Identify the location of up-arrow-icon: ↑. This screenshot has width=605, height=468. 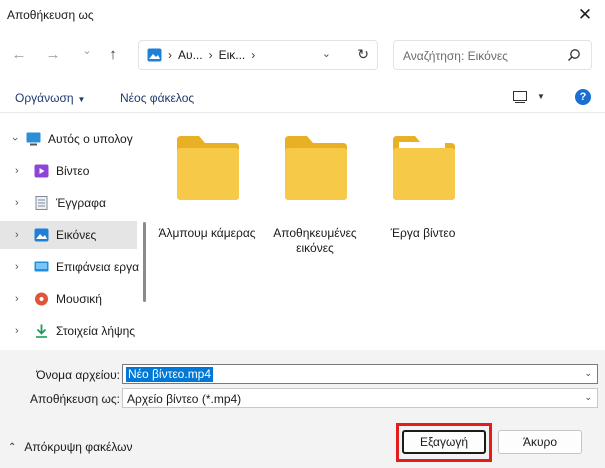
(113, 54).